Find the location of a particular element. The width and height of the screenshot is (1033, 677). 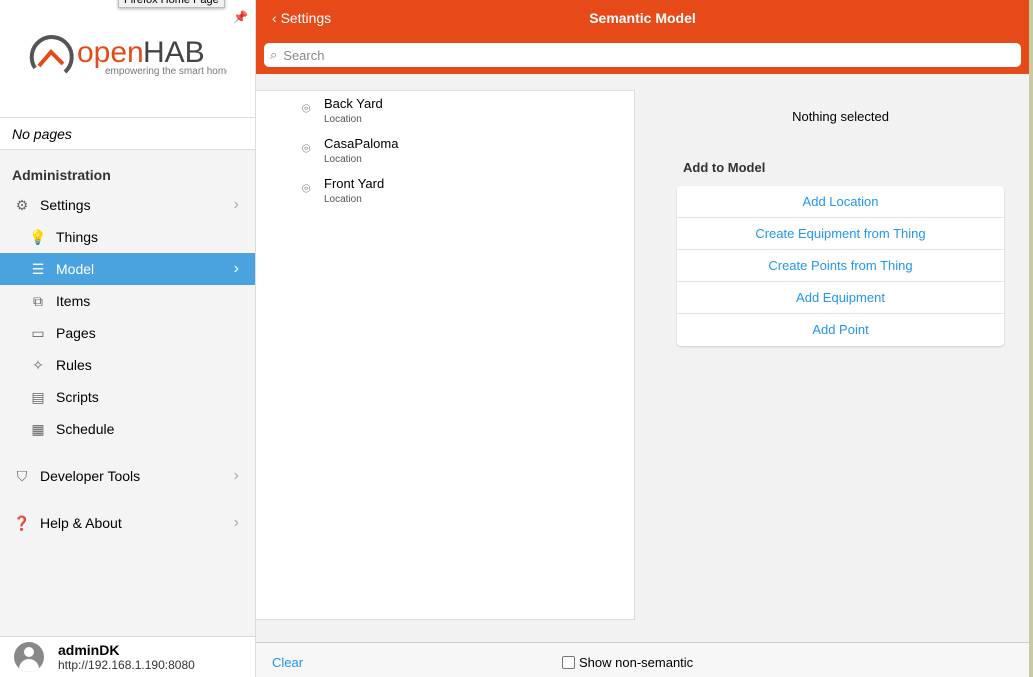

sidebar-item-items: ⧉ Items is located at coordinates (127, 301).